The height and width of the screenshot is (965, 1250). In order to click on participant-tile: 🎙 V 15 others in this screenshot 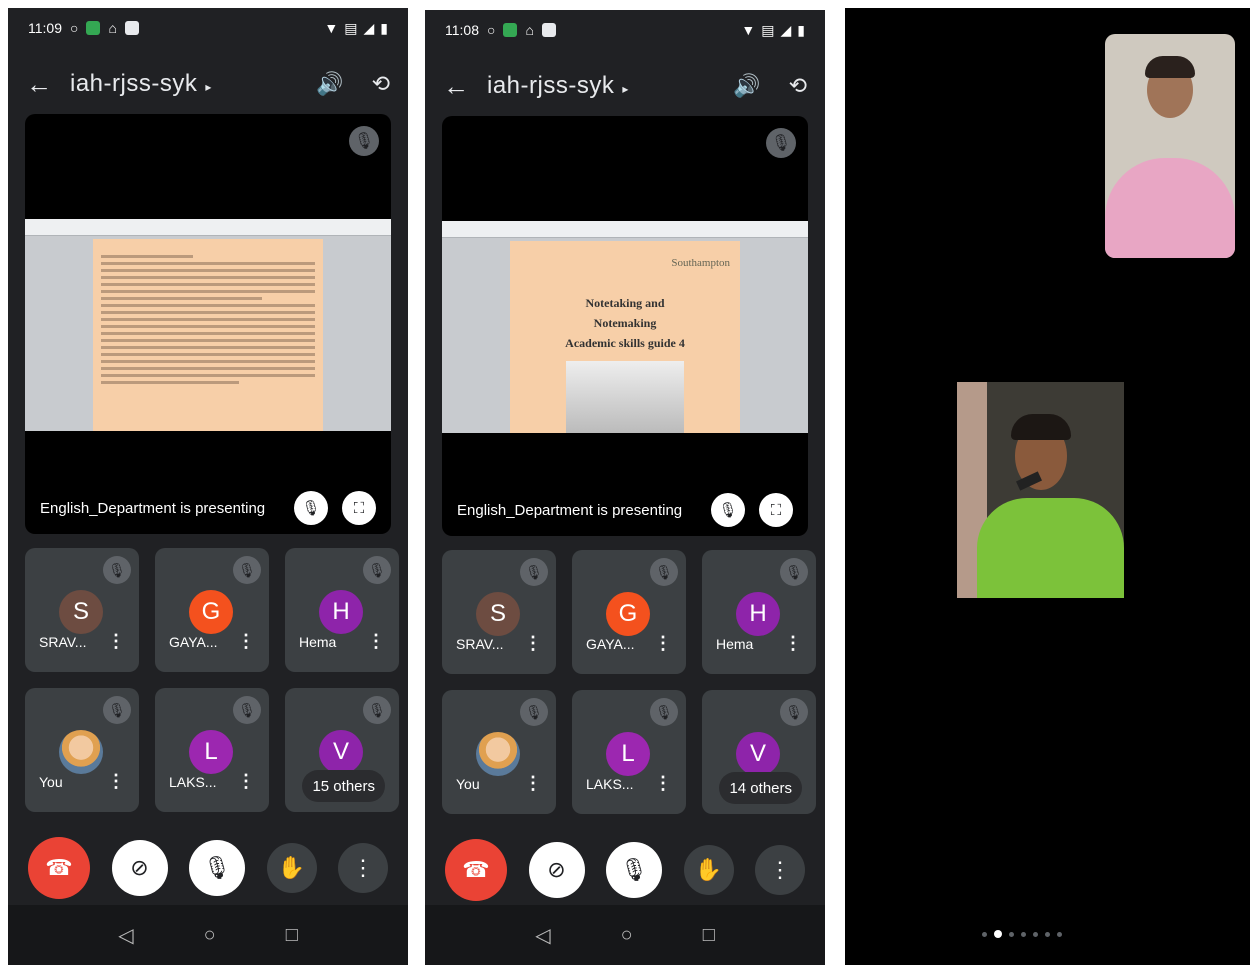, I will do `click(342, 750)`.